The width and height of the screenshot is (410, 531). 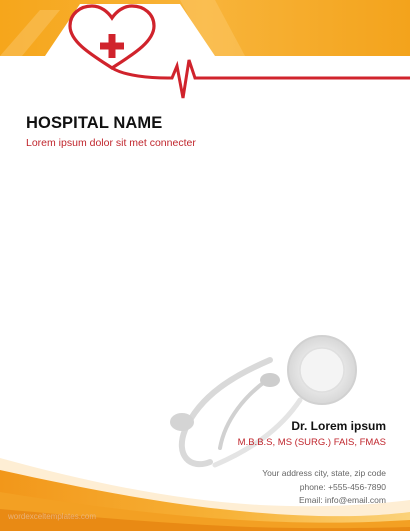 I want to click on address-line: Your address city, state, zip code, so click(x=324, y=473).